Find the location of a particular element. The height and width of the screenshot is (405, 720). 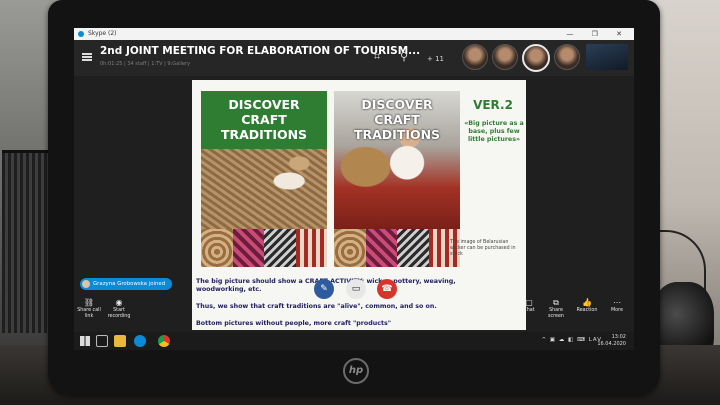

hang-up-icon: ☎ is located at coordinates (387, 289).